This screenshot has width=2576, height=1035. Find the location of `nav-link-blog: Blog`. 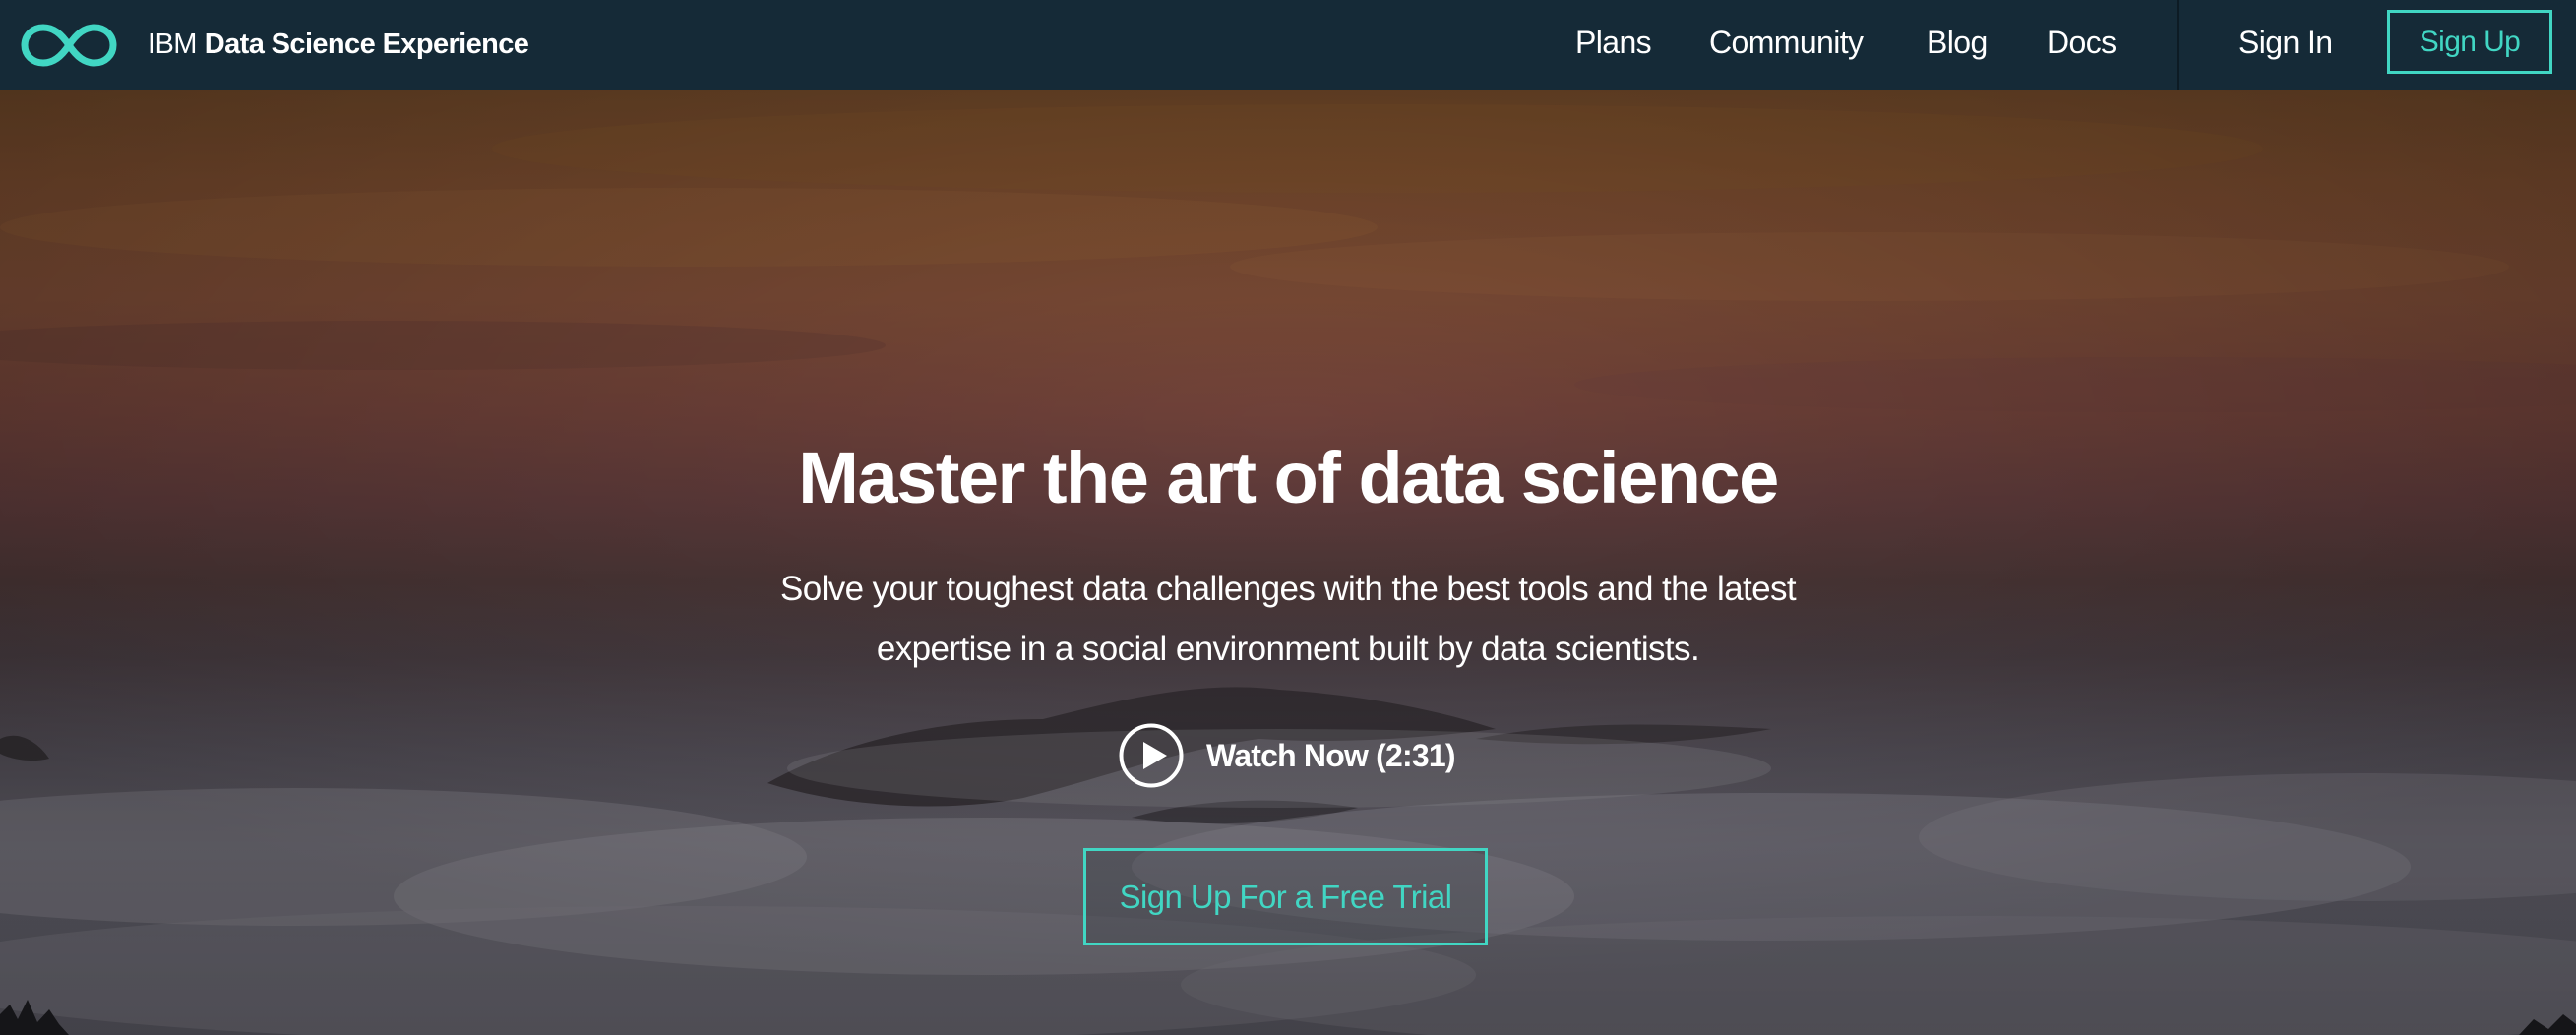

nav-link-blog: Blog is located at coordinates (1958, 45).